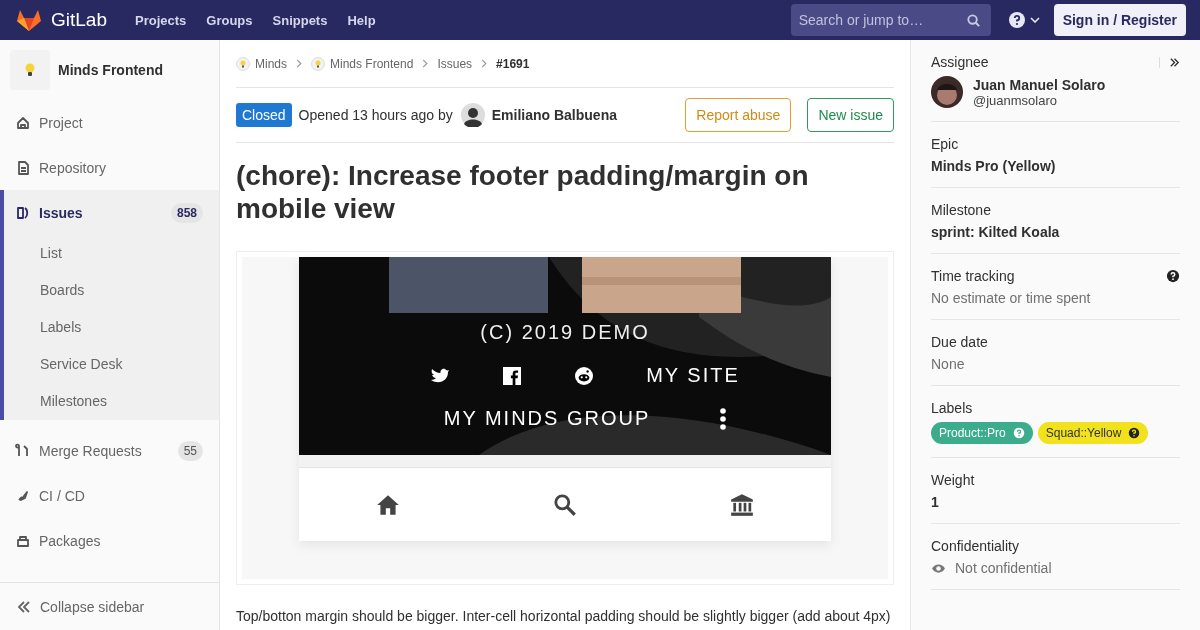 The height and width of the screenshot is (630, 1200). What do you see at coordinates (564, 616) in the screenshot?
I see `issue-description: Top/botton margin should be bigger. Inter-cell horizontal padding should be slightly bigger (add about 4px)` at bounding box center [564, 616].